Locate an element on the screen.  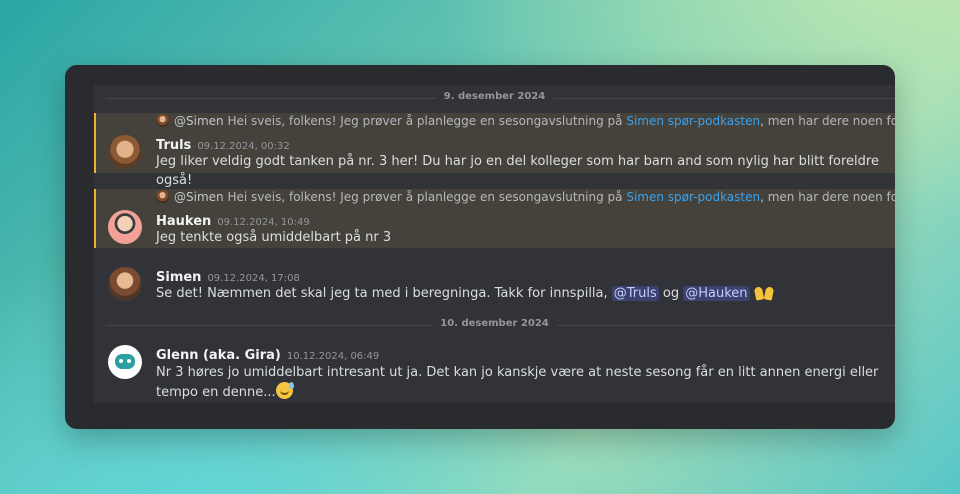
message-timestamp: 09.12.2024, 10:49 is located at coordinates (263, 222).